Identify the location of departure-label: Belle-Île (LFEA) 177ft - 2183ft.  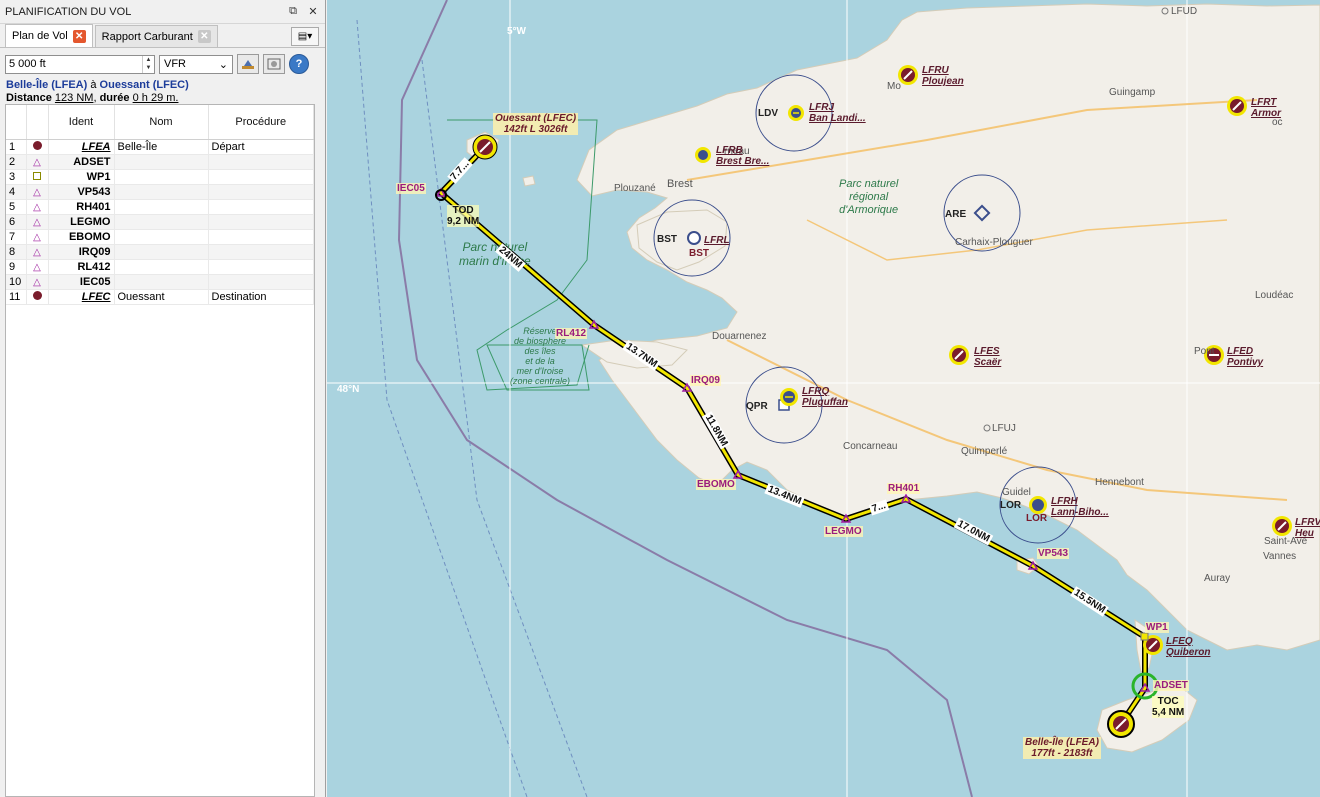
(1062, 748).